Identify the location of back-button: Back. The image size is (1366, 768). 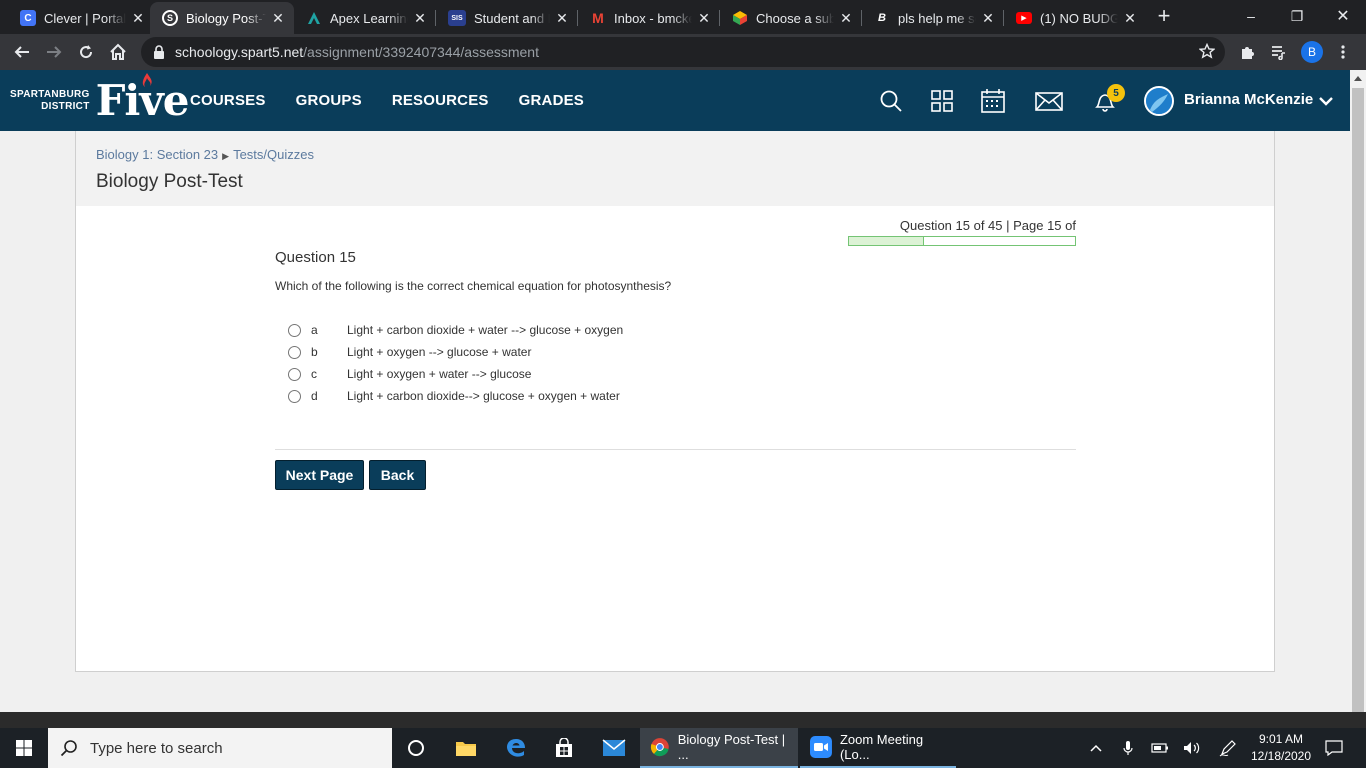
(397, 475).